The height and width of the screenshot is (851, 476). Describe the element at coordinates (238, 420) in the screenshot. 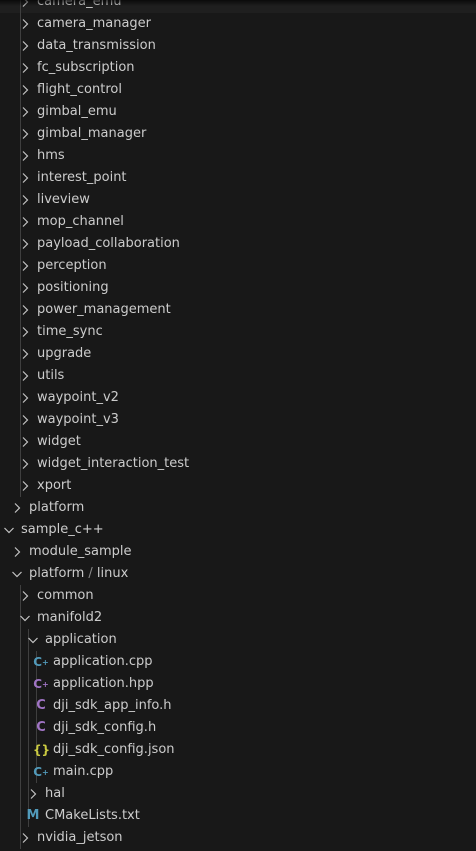

I see `folder-item-waypoint-v3: waypoint_v3` at that location.